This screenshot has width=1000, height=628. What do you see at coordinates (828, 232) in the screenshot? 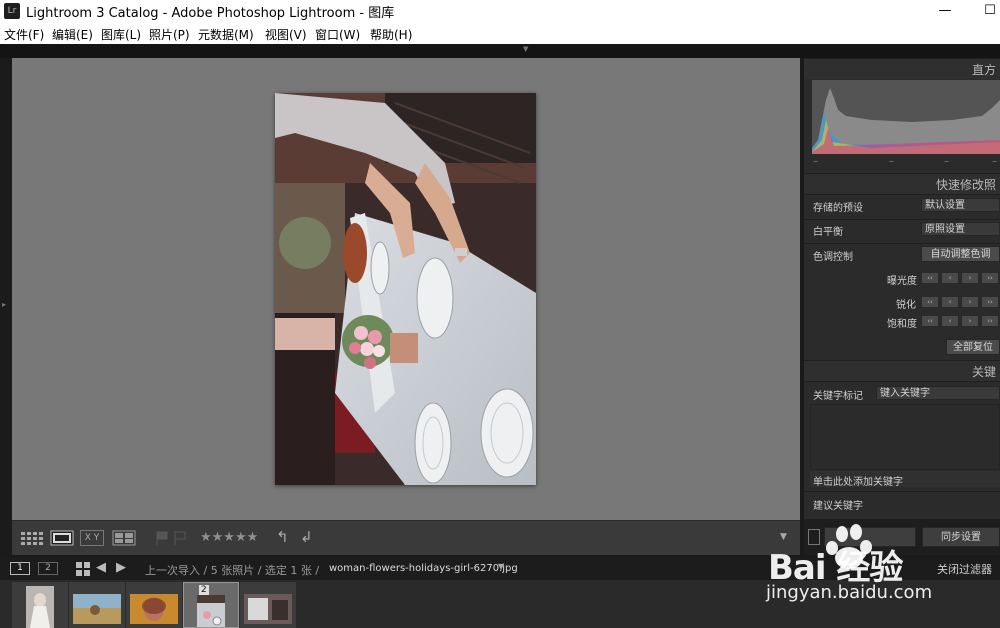
I see `white-balance-label: 白平衡` at bounding box center [828, 232].